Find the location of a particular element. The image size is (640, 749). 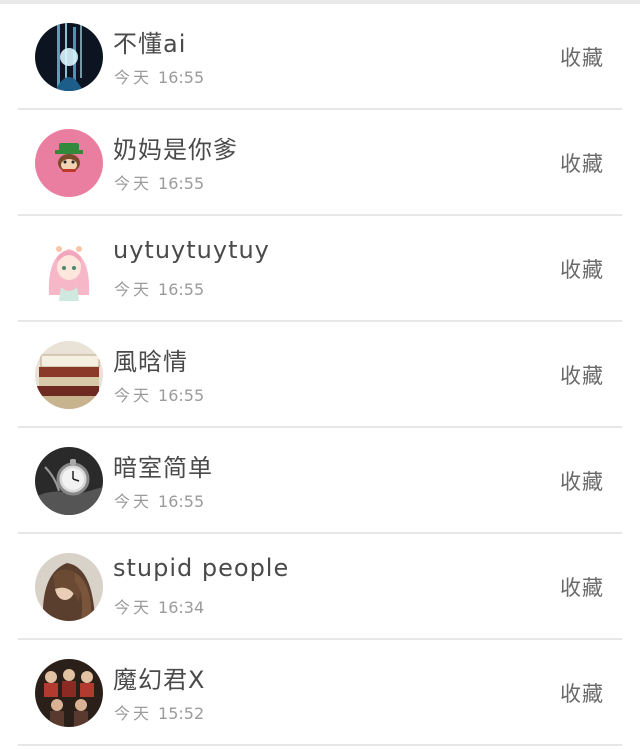

timestamp: 今天 16:34 is located at coordinates (159, 606).